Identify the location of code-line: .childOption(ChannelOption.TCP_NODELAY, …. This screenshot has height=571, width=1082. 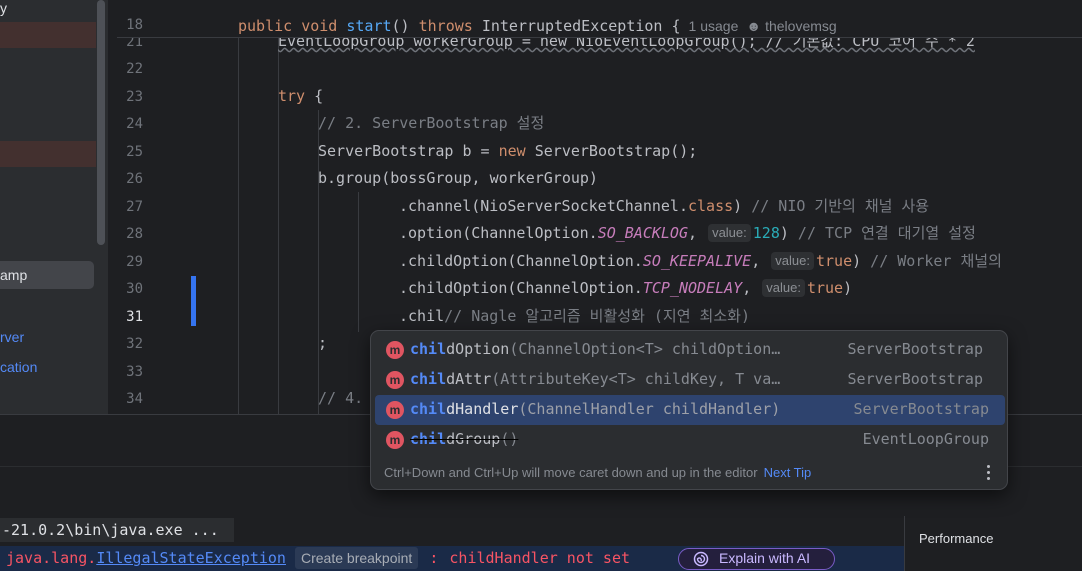
(740, 288).